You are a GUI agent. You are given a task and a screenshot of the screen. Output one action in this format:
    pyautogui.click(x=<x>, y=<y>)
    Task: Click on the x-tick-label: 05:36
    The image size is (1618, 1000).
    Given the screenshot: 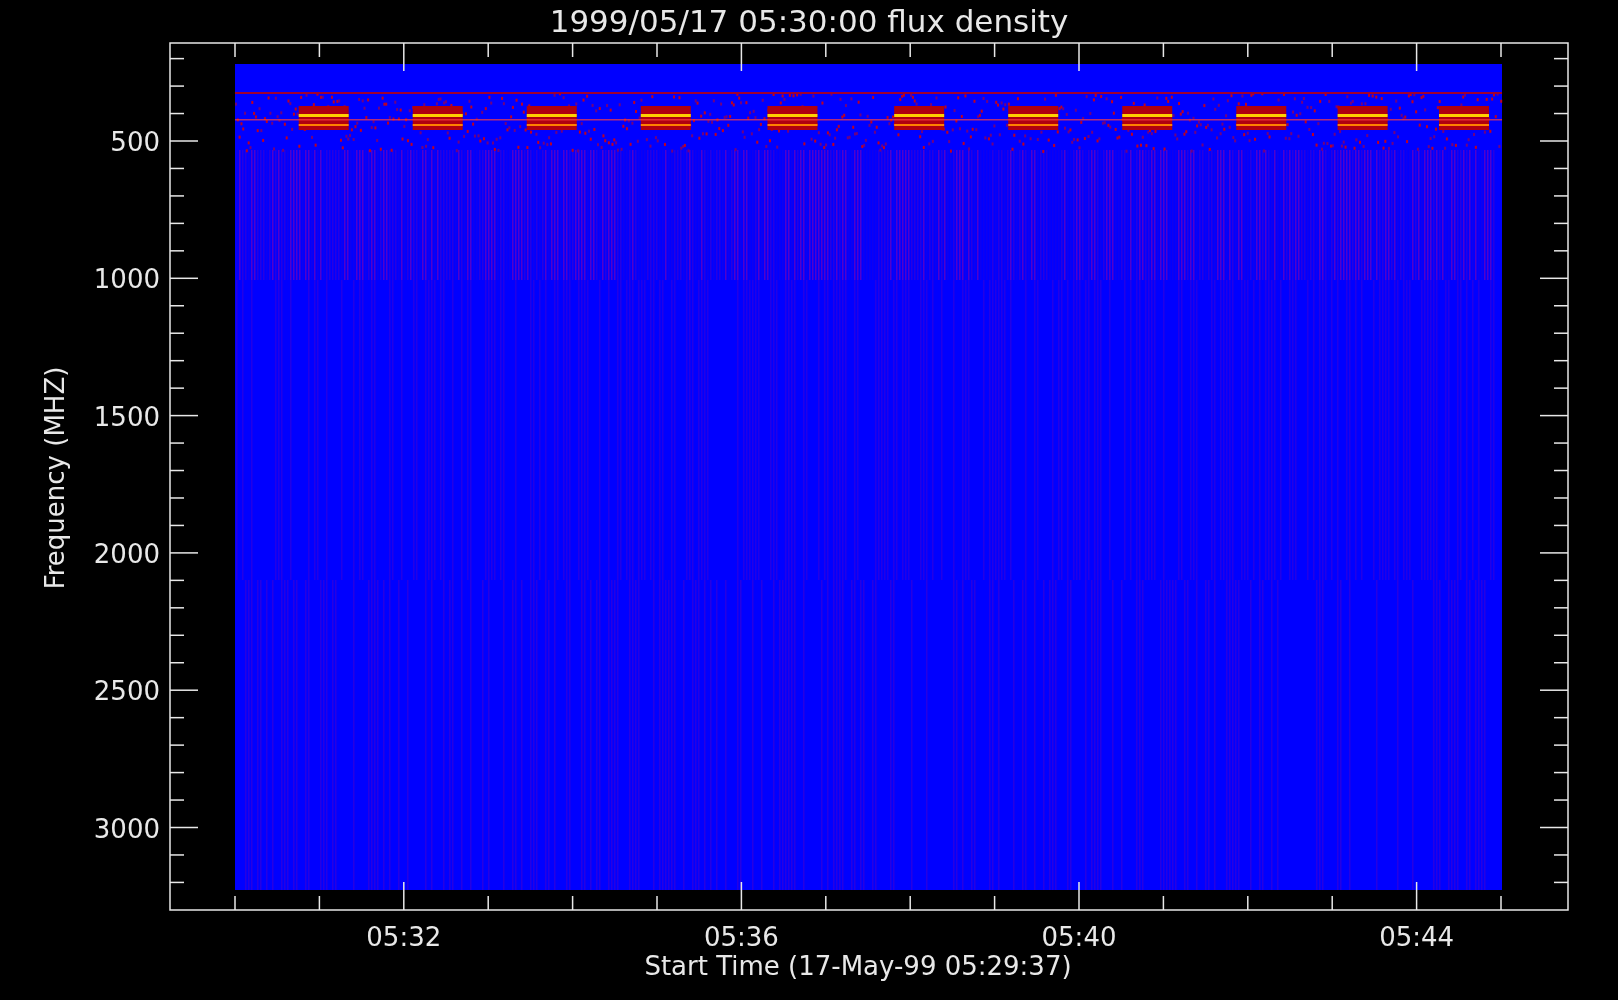 What is the action you would take?
    pyautogui.click(x=741, y=937)
    